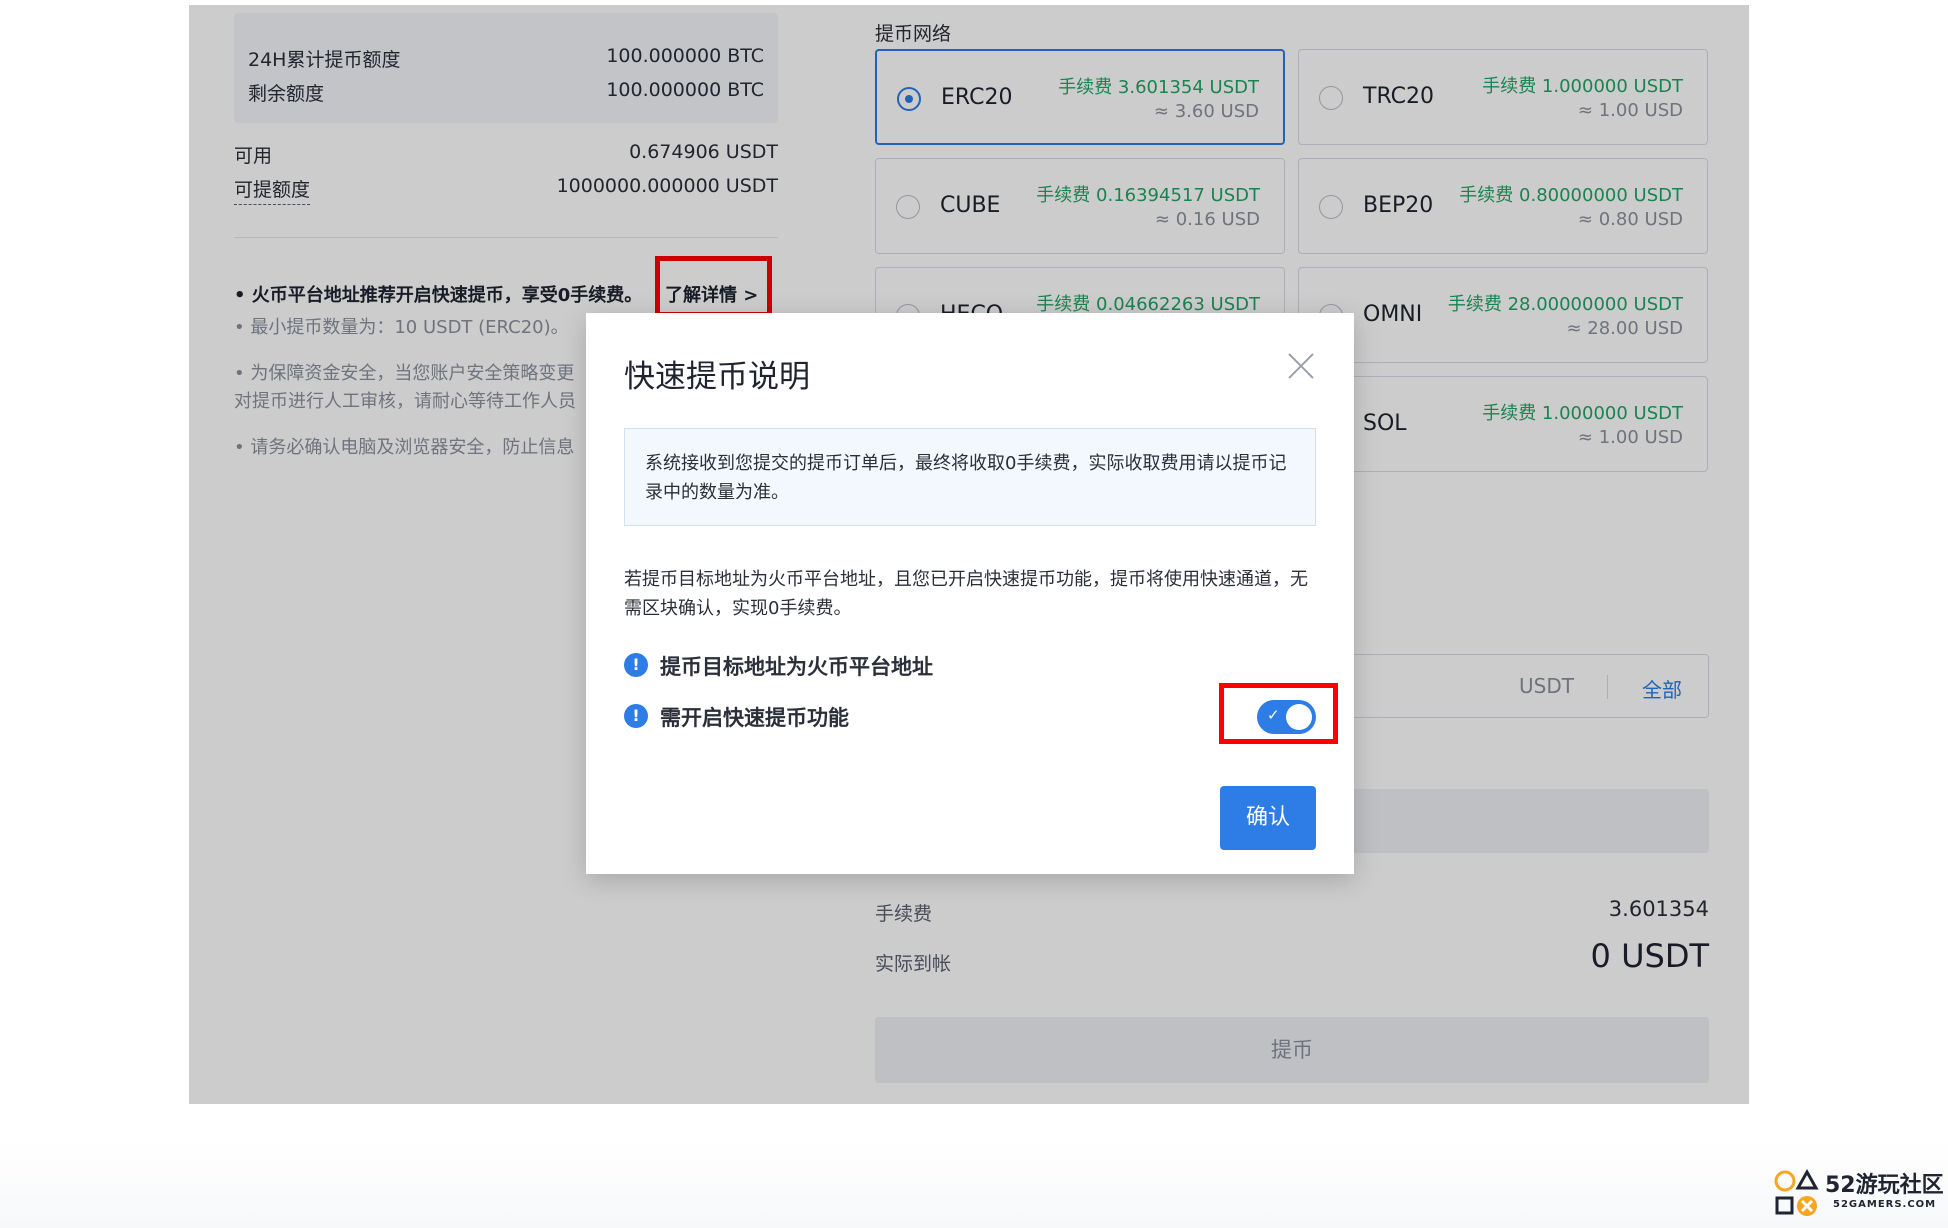 This screenshot has width=1948, height=1228. I want to click on watermark-logo: 52游玩社区 52GAMERS.COM, so click(1858, 1193).